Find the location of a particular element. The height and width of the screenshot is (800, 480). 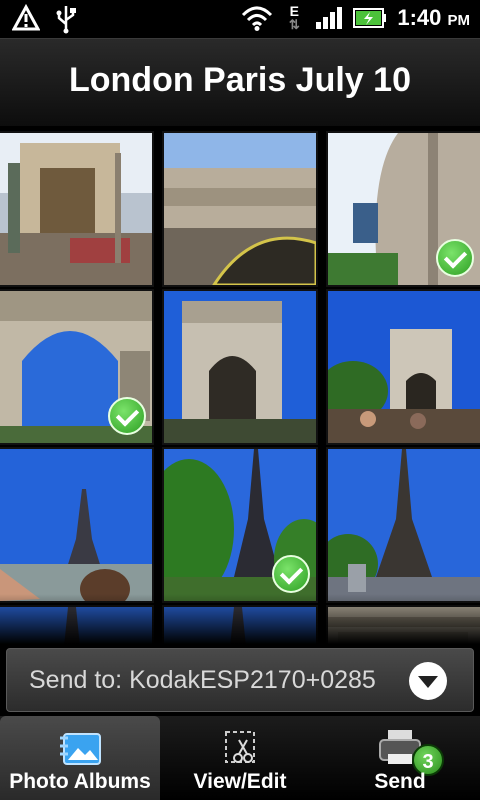

photo-albums-icon is located at coordinates (80, 749).